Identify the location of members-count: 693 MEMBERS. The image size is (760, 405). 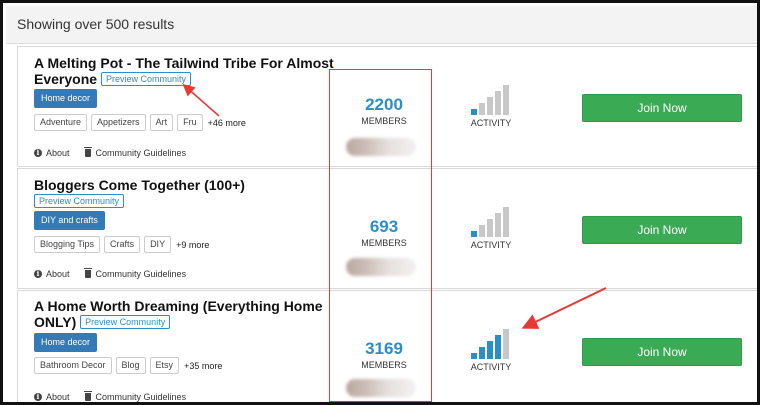
(384, 232).